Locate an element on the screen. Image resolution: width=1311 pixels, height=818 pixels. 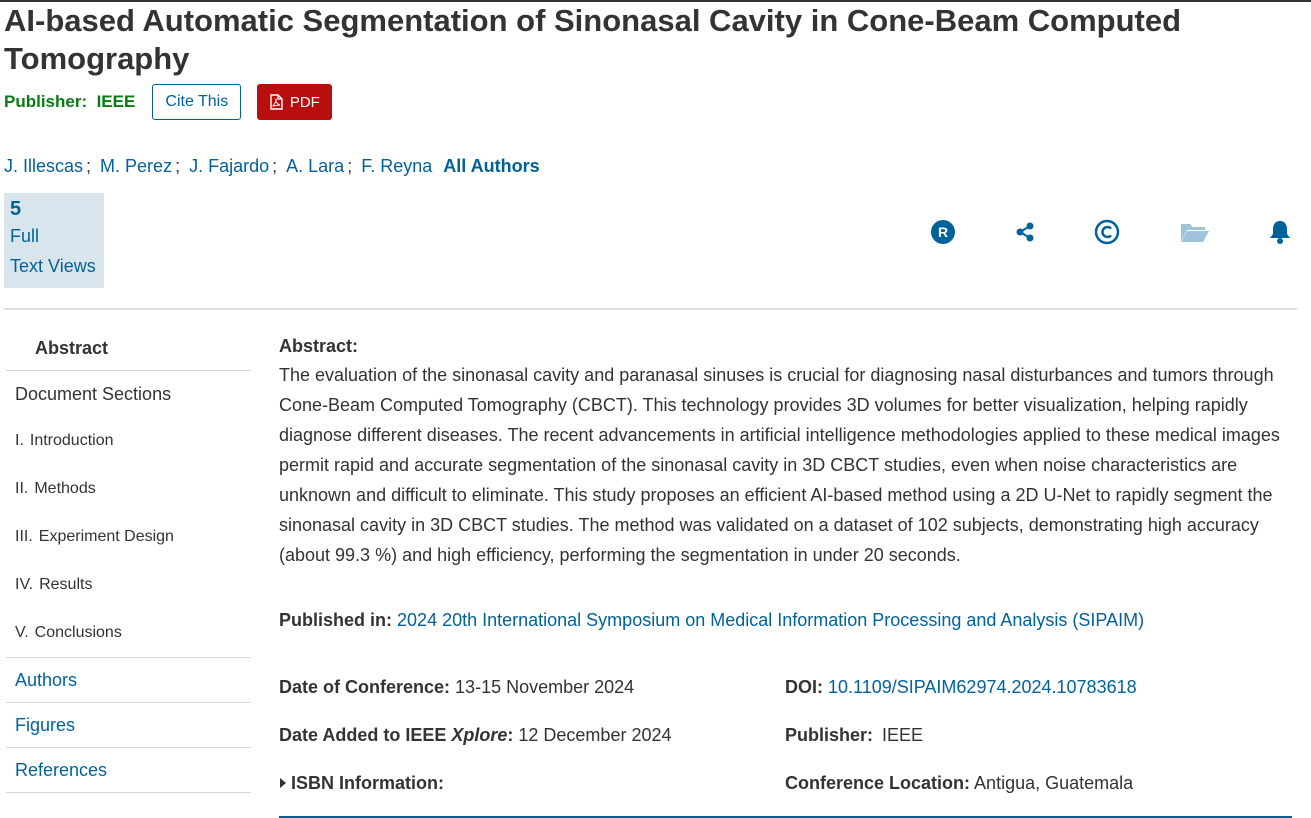
caret-right-icon is located at coordinates (283, 783).